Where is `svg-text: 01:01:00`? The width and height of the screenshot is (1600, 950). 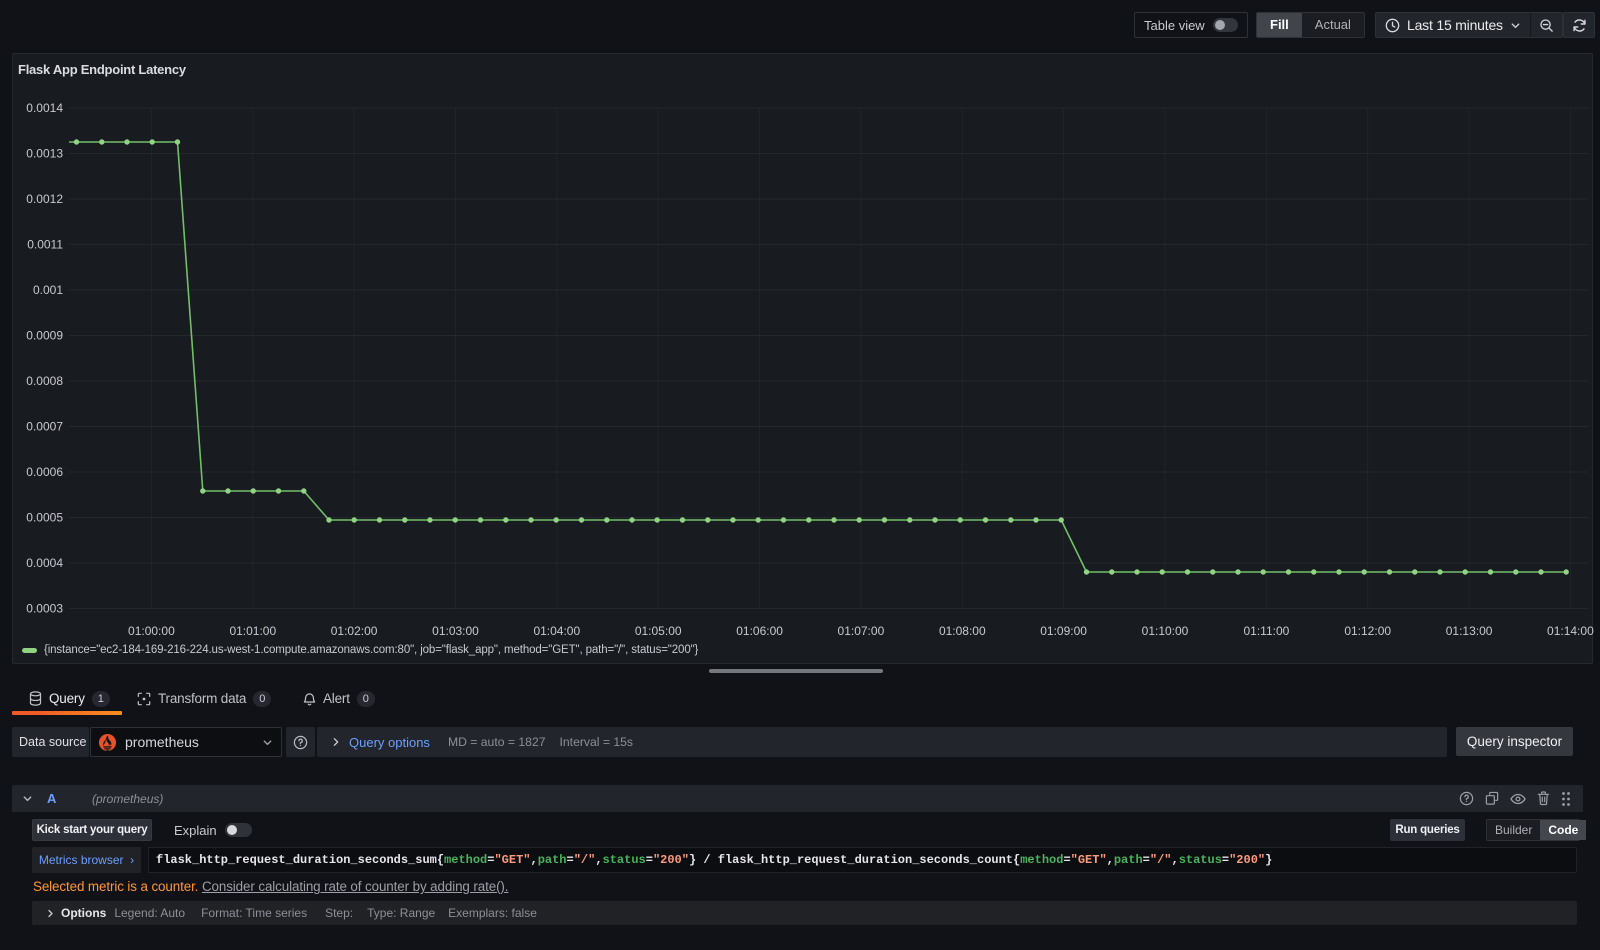
svg-text: 01:01:00 is located at coordinates (252, 631).